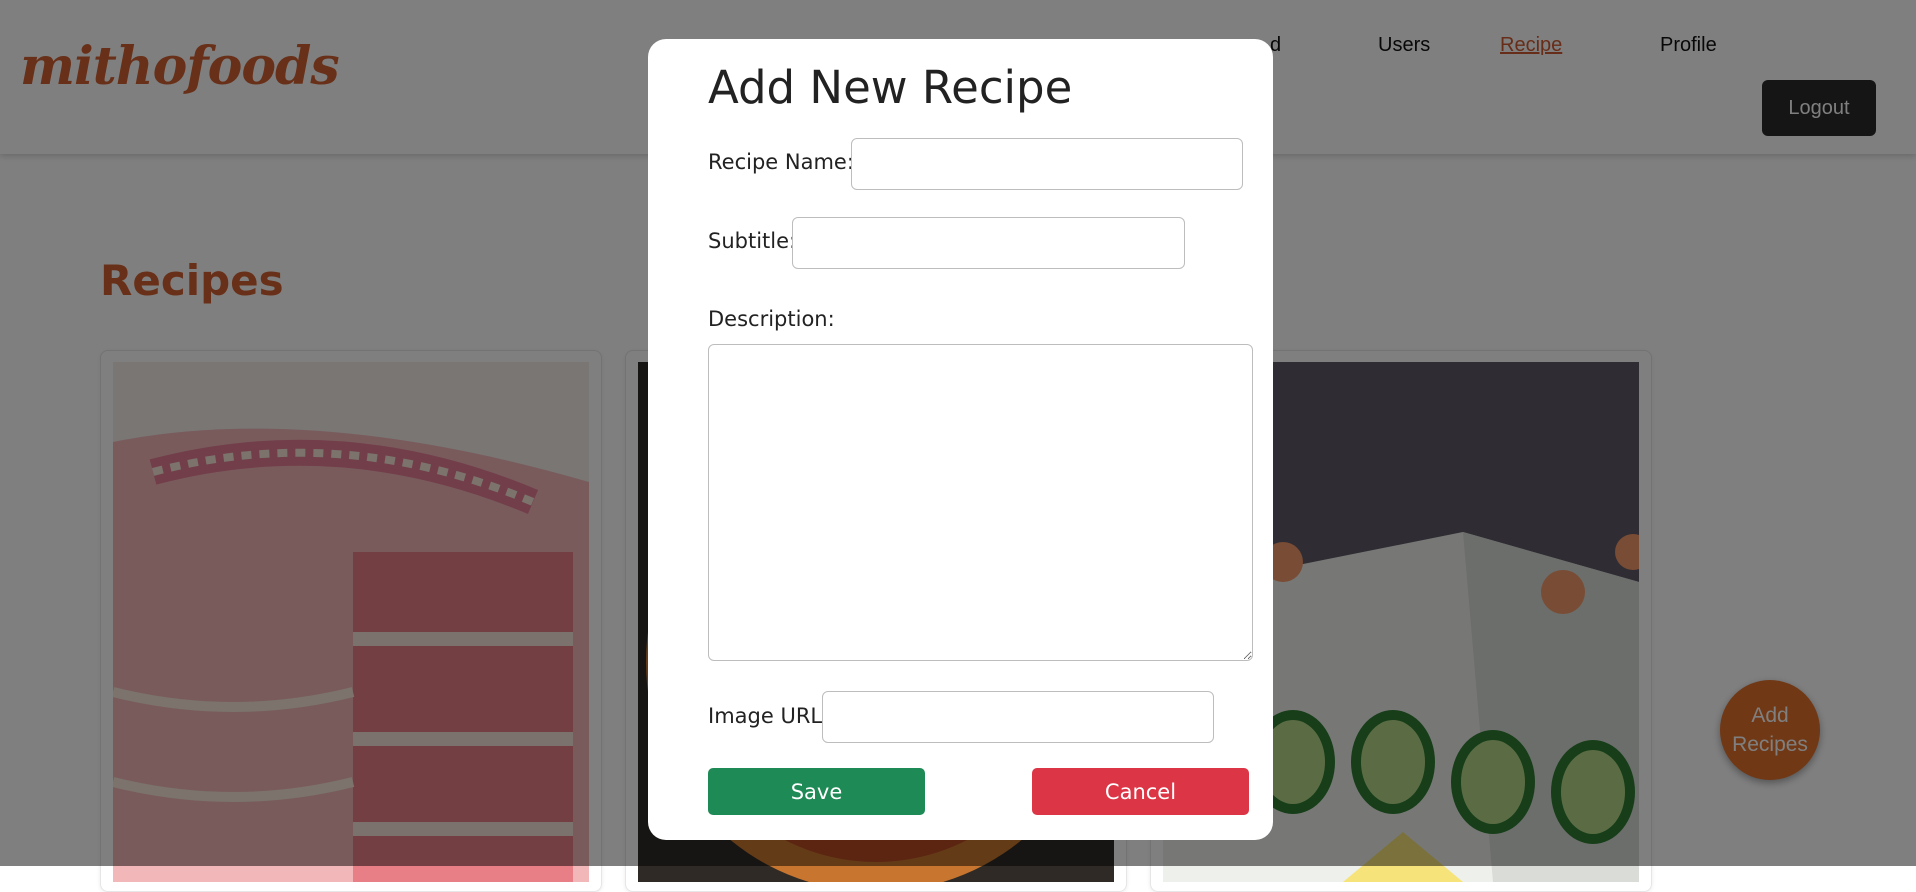  I want to click on recipe-name-input, so click(1047, 164).